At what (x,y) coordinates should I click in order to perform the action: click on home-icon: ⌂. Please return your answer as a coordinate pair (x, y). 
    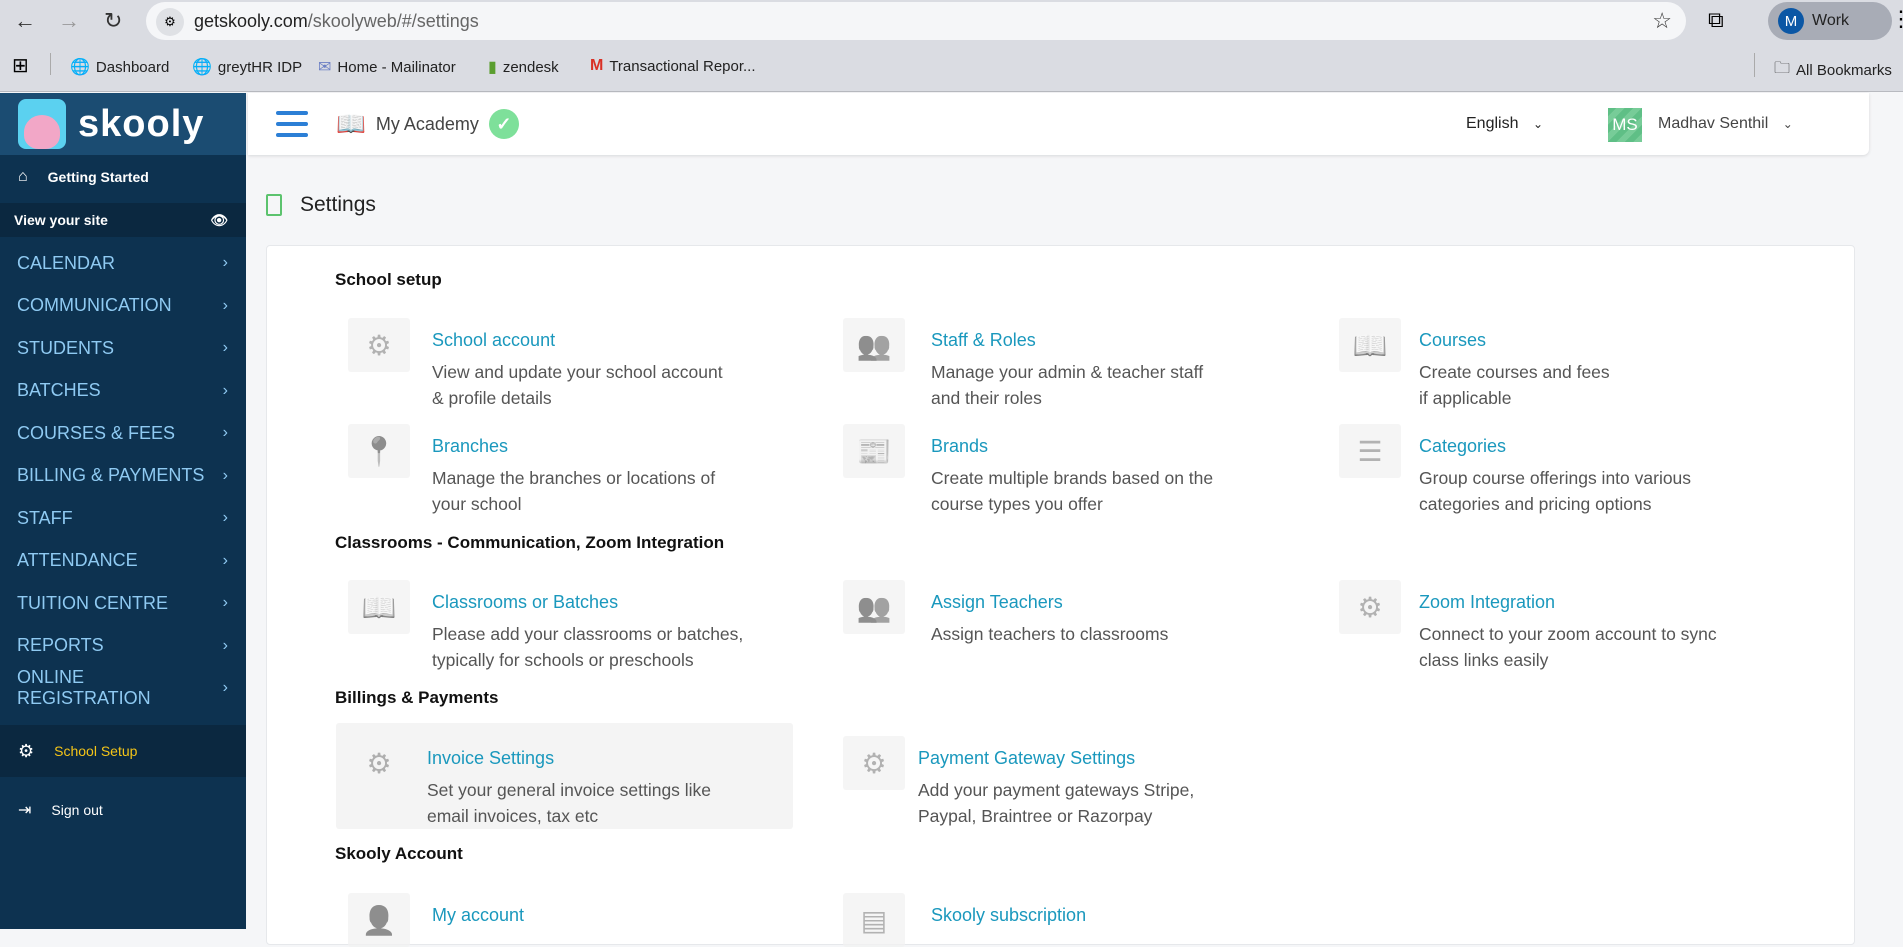
    Looking at the image, I should click on (23, 176).